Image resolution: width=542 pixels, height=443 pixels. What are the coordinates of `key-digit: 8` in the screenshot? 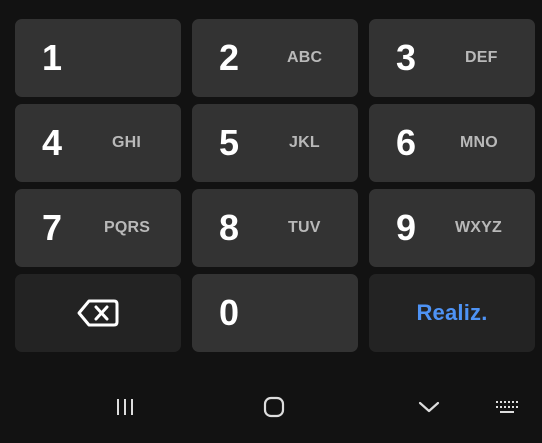 It's located at (229, 227).